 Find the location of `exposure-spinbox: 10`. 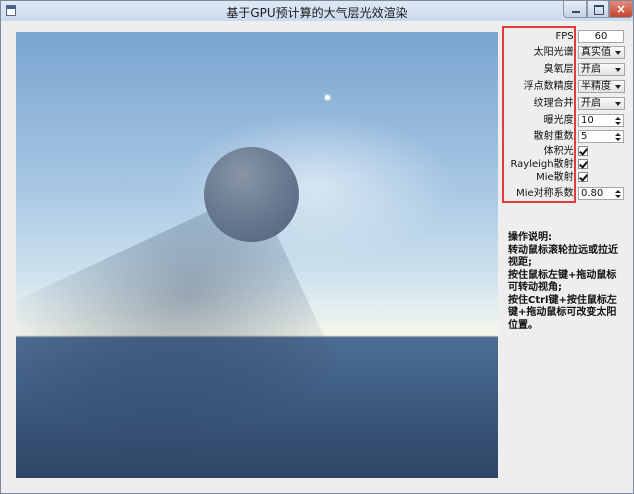

exposure-spinbox: 10 is located at coordinates (601, 120).